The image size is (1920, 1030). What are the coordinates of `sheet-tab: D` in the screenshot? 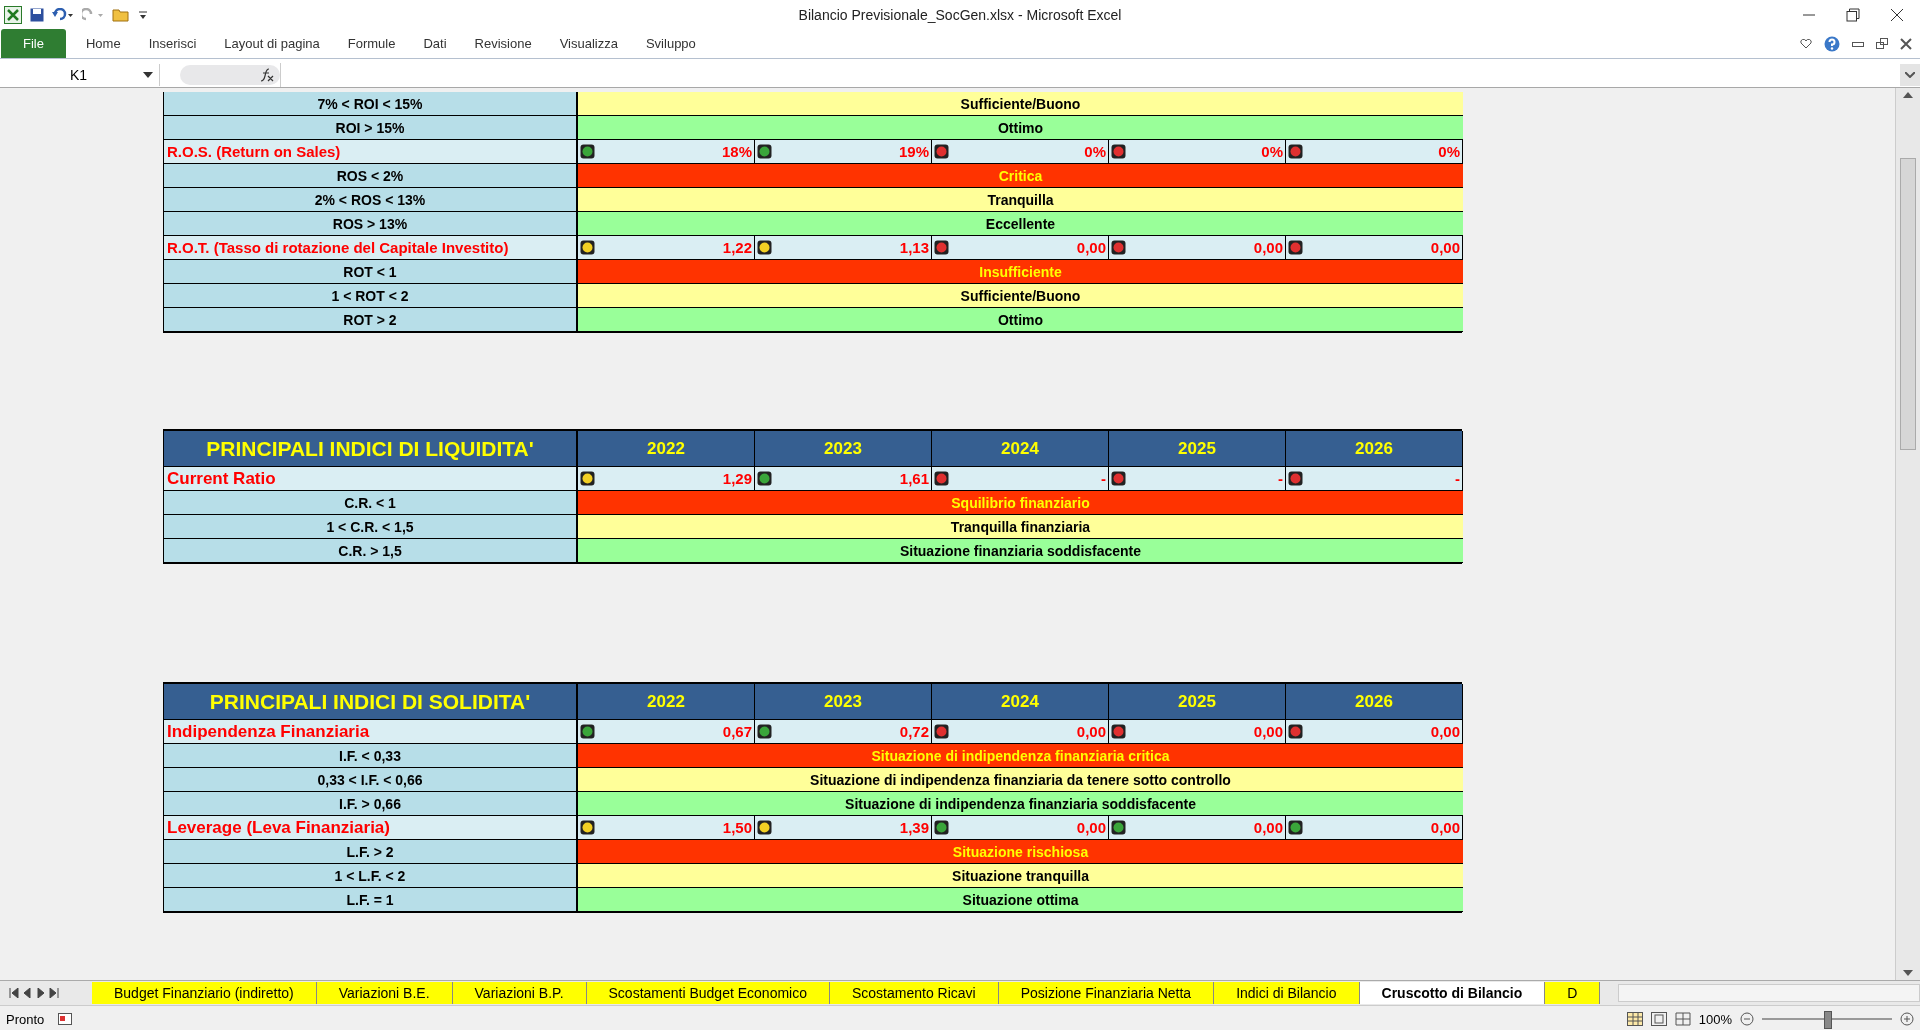 It's located at (1573, 993).